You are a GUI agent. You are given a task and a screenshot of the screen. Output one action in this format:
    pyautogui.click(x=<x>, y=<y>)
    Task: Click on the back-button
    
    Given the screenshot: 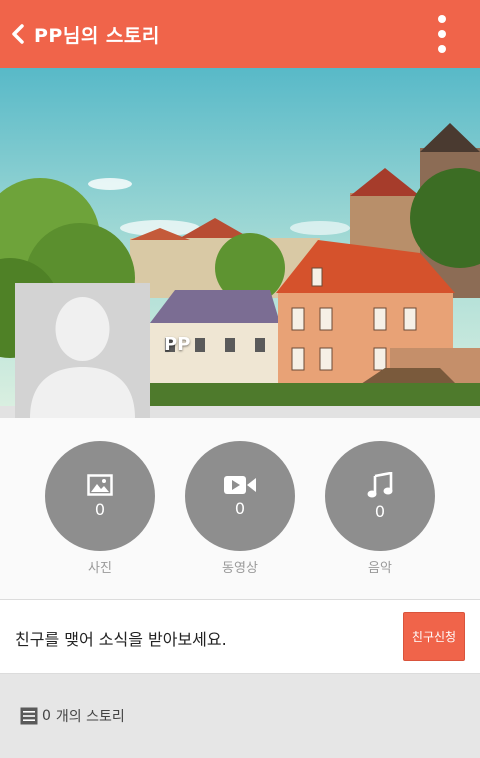 What is the action you would take?
    pyautogui.click(x=18, y=34)
    